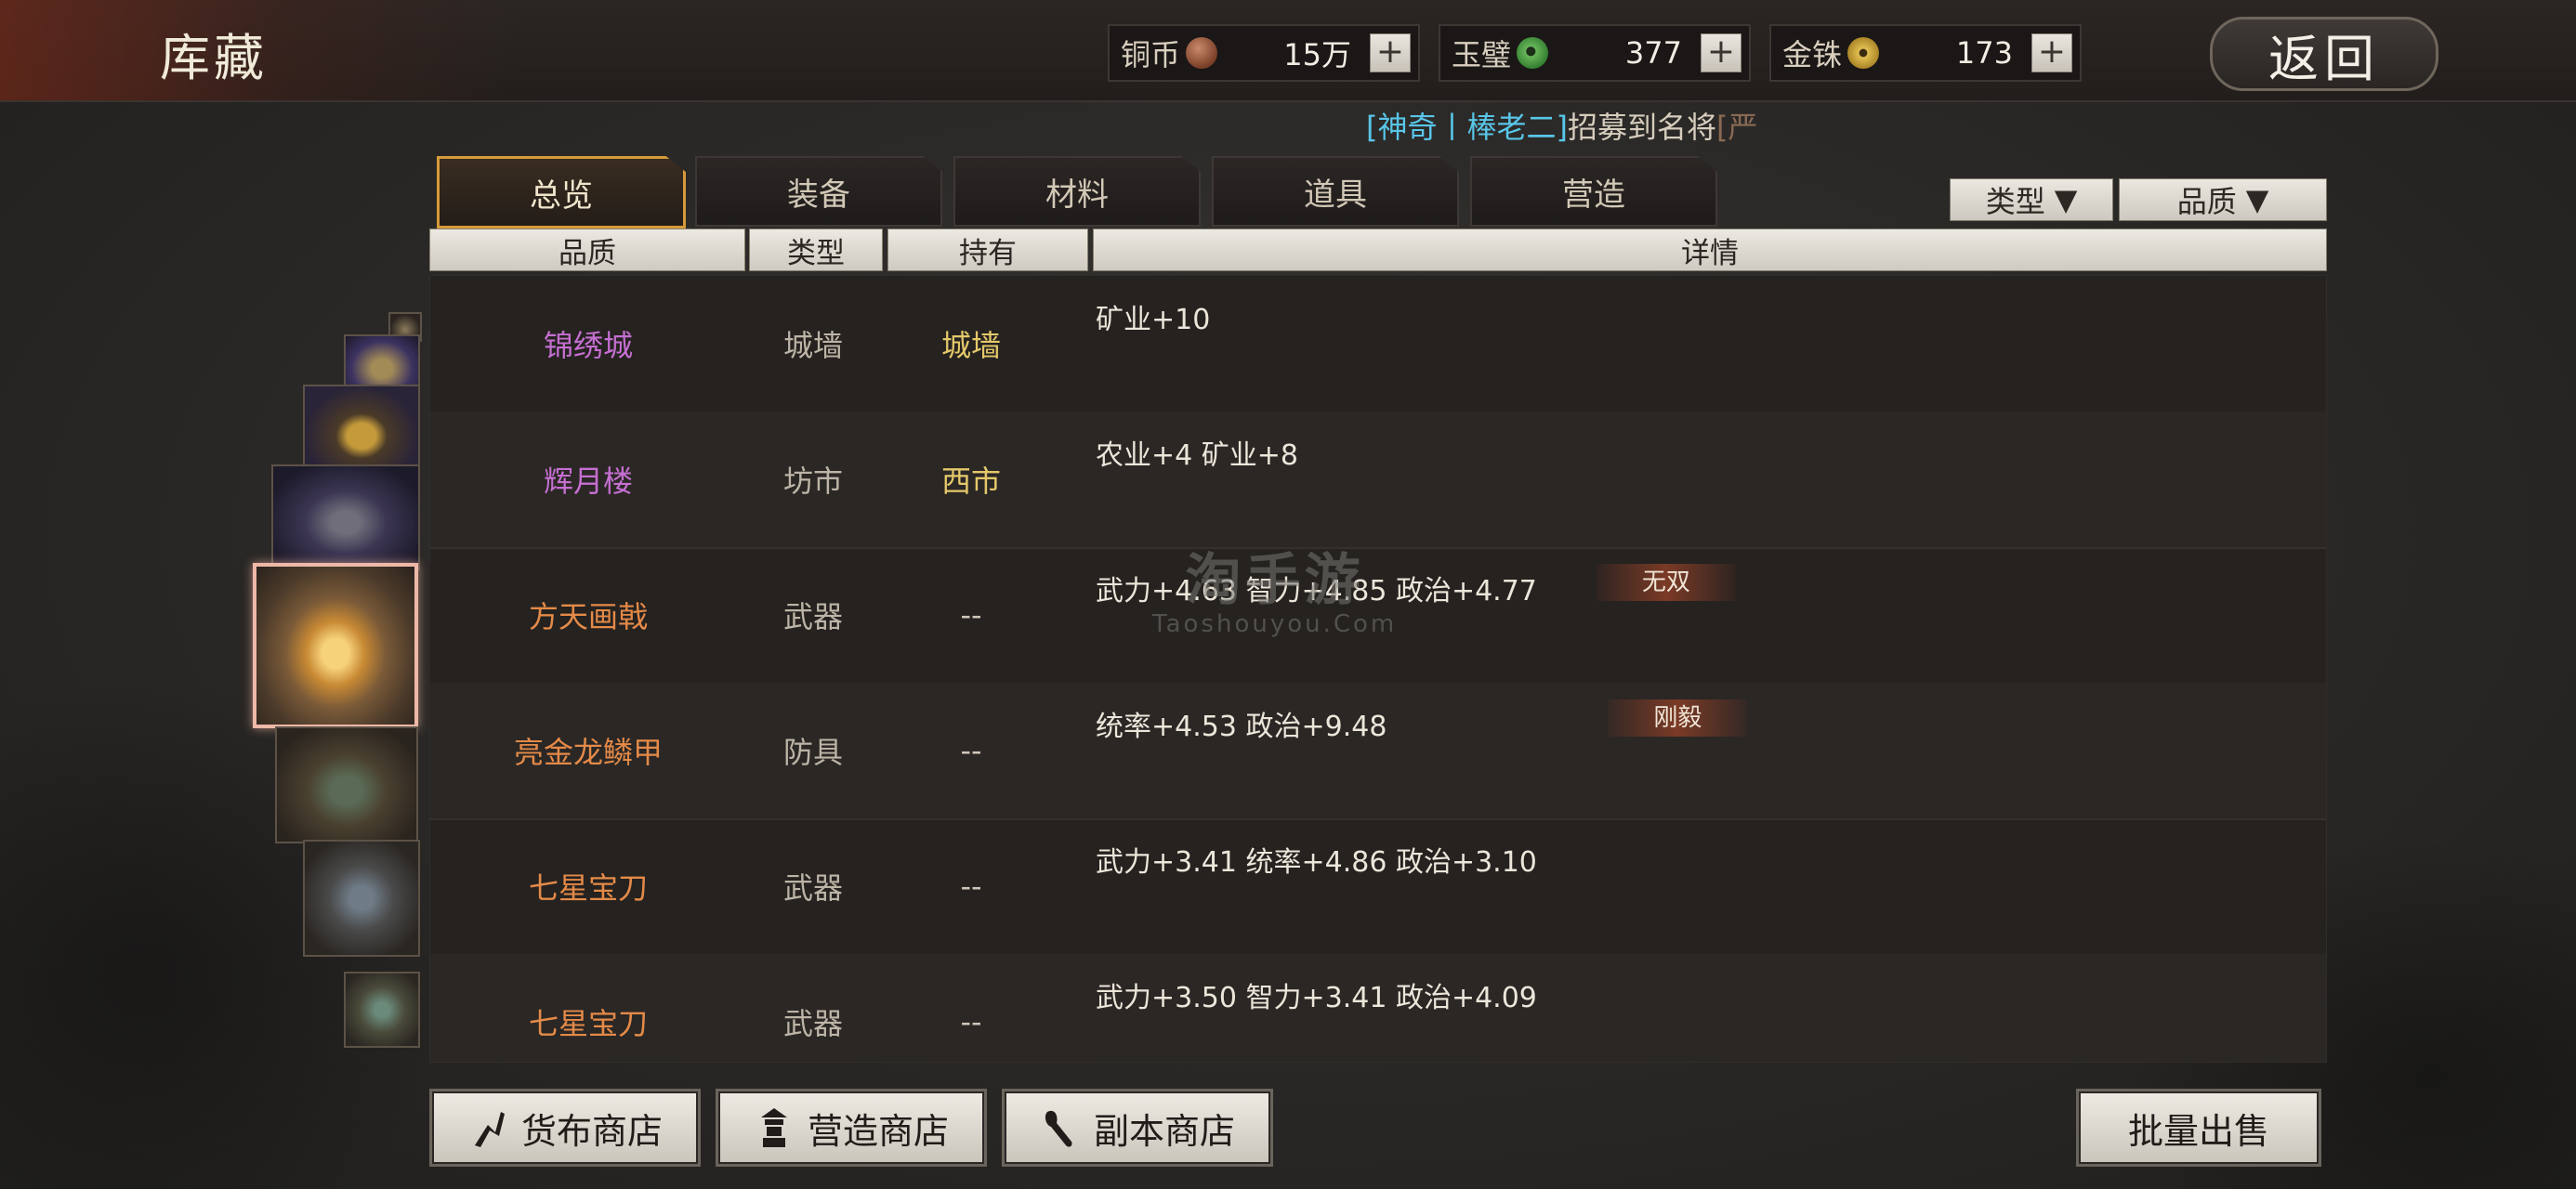 This screenshot has width=2576, height=1189. What do you see at coordinates (591, 1131) in the screenshot?
I see `currency-shop-label: 货布商店` at bounding box center [591, 1131].